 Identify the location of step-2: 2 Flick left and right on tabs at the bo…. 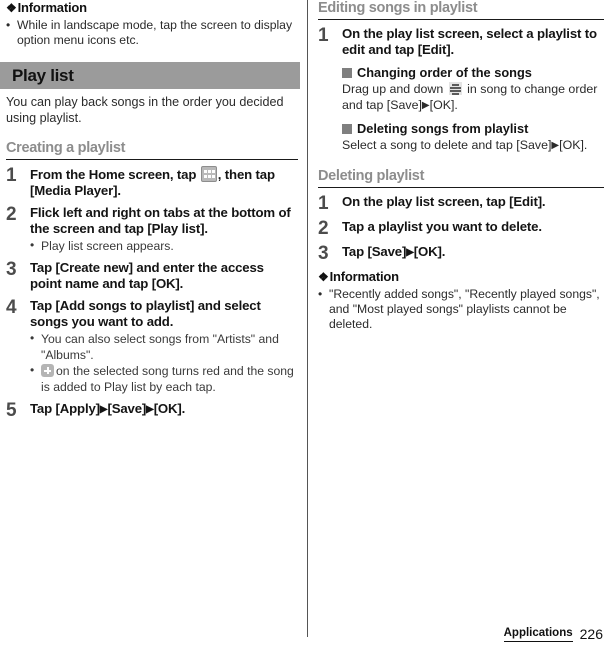
(152, 229).